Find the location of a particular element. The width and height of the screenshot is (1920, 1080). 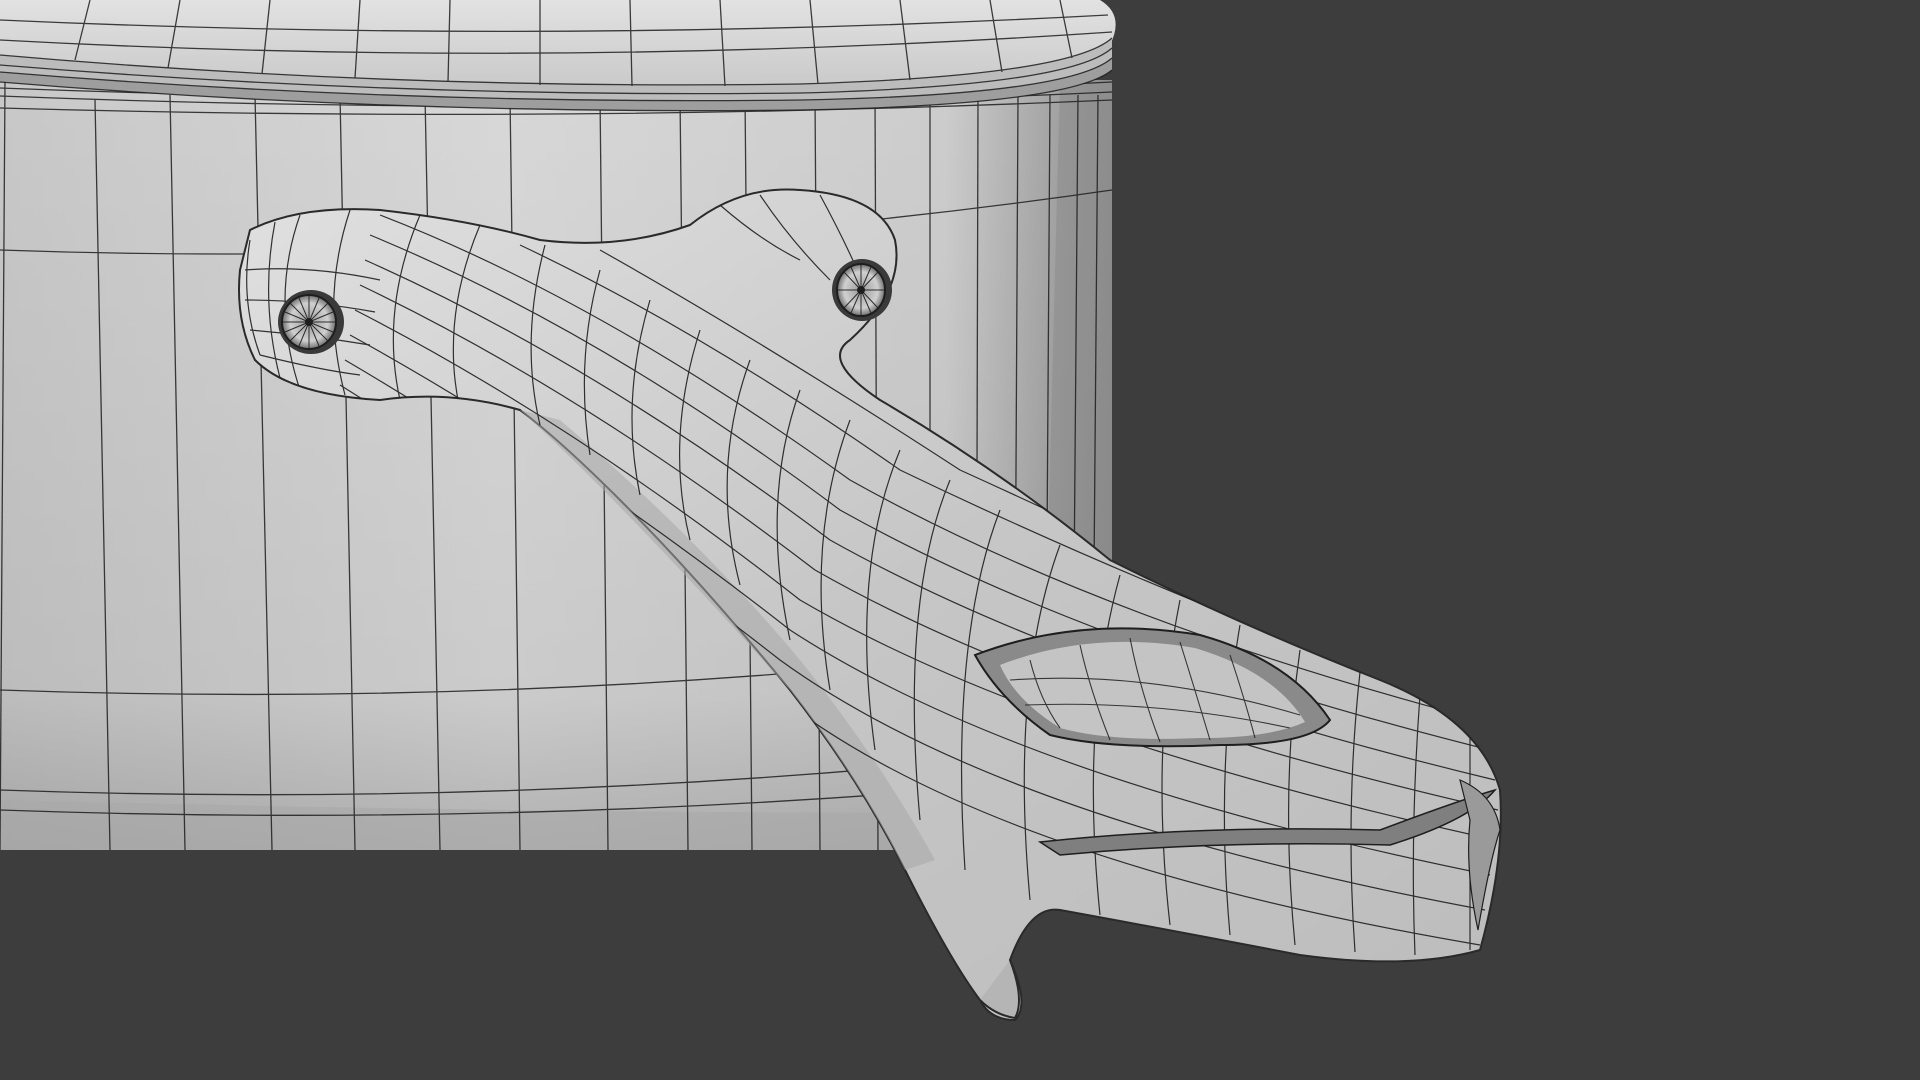

rivet-left-icon is located at coordinates (311, 322).